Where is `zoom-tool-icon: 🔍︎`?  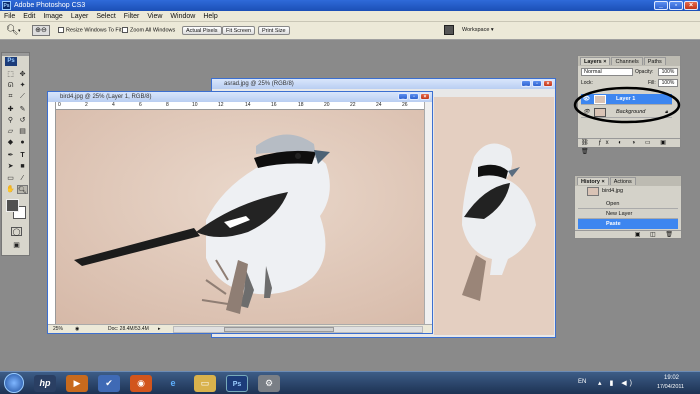 zoom-tool-icon: 🔍︎ is located at coordinates (12, 30).